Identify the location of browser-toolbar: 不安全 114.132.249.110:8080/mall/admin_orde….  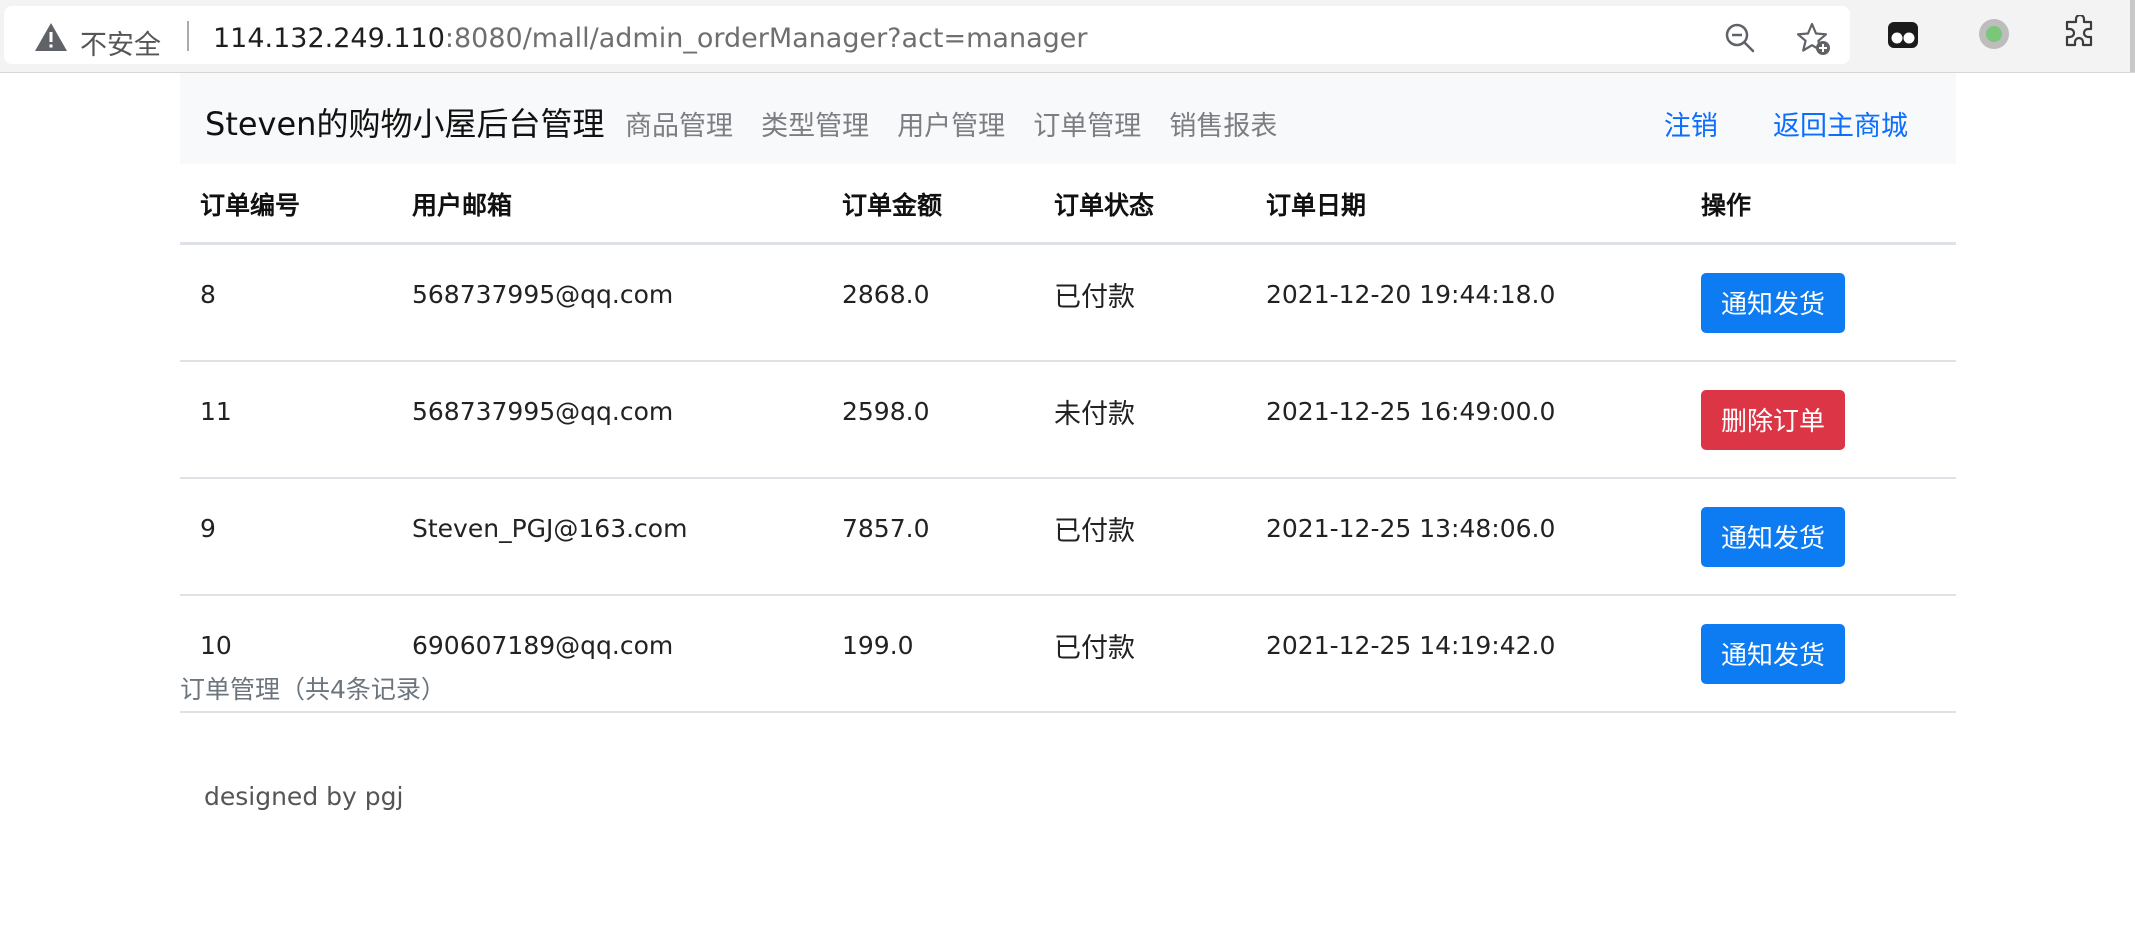
(1067, 36).